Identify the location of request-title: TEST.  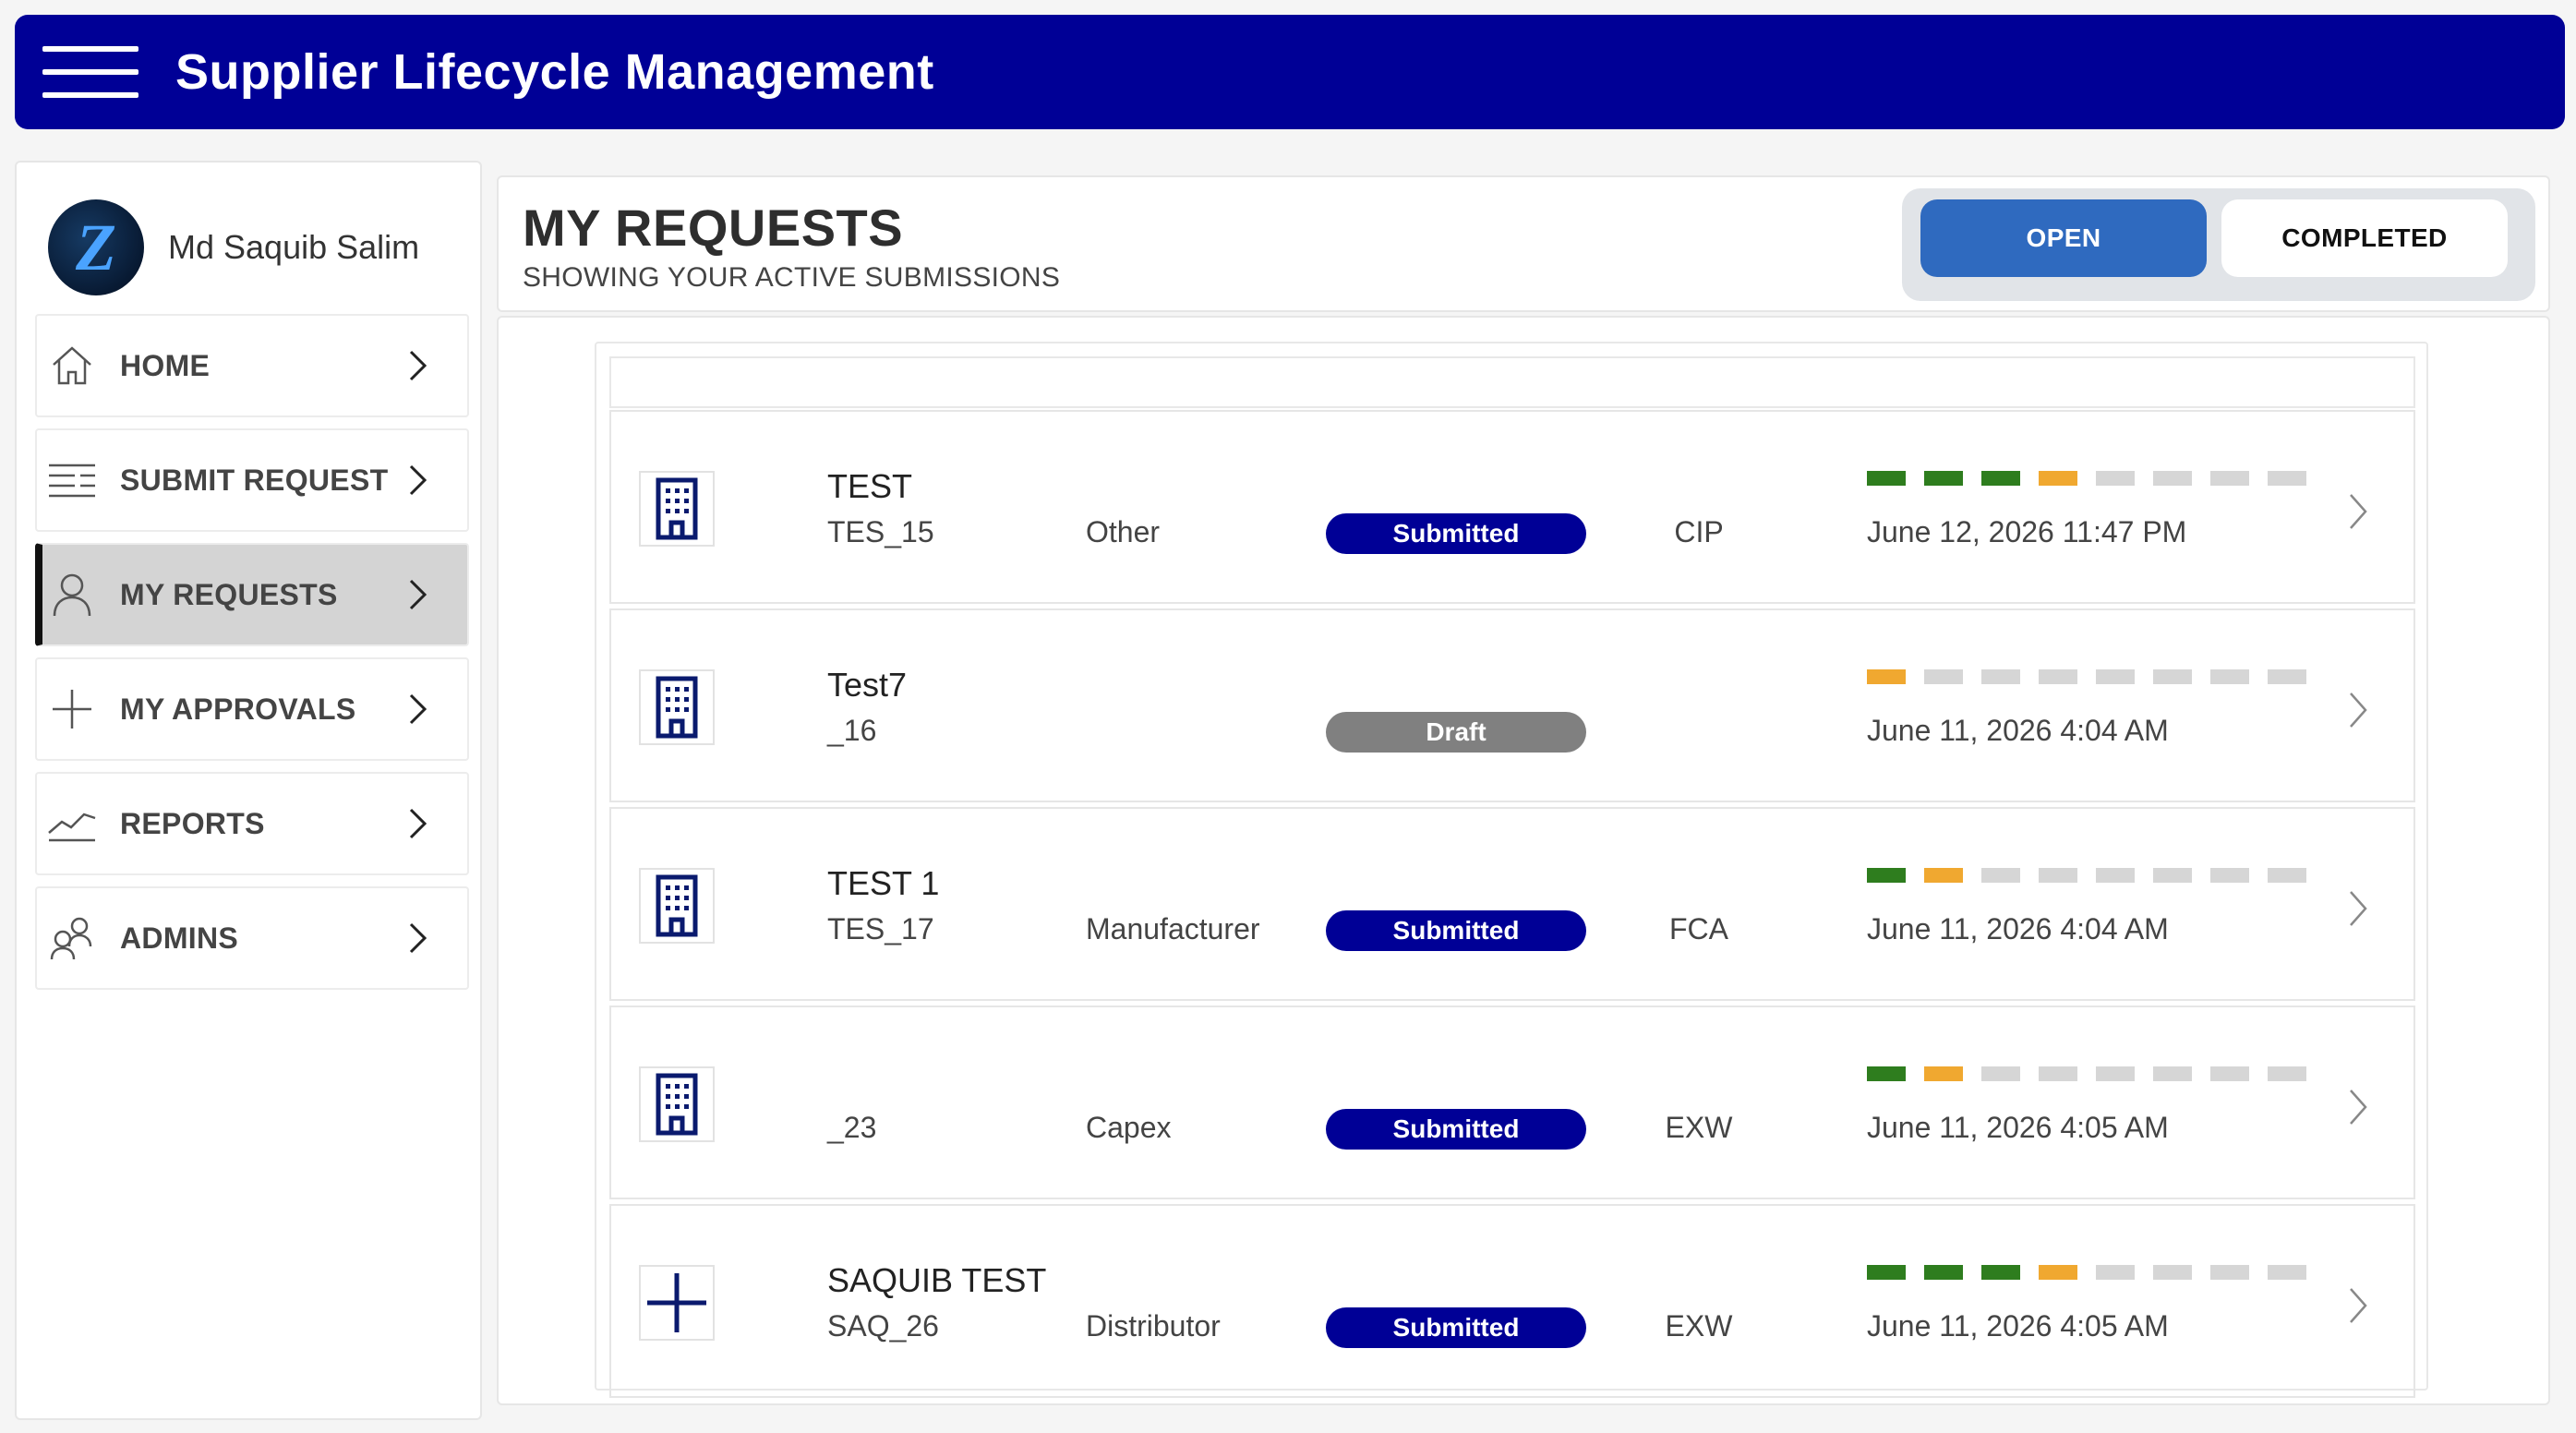
(870, 486).